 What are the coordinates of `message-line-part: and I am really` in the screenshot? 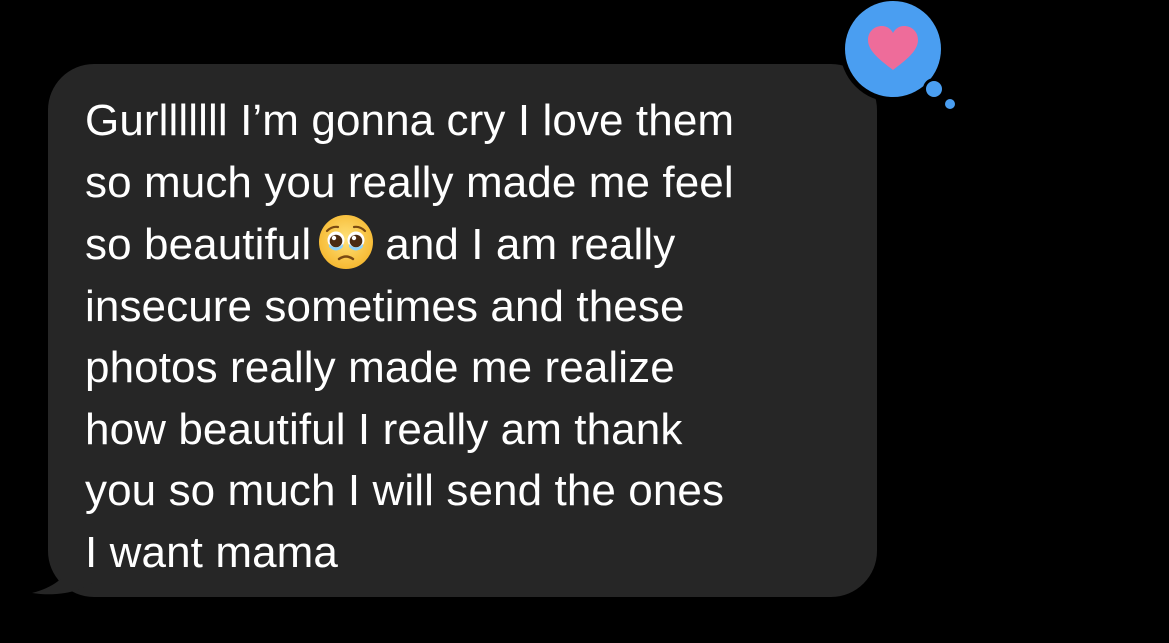 It's located at (530, 244).